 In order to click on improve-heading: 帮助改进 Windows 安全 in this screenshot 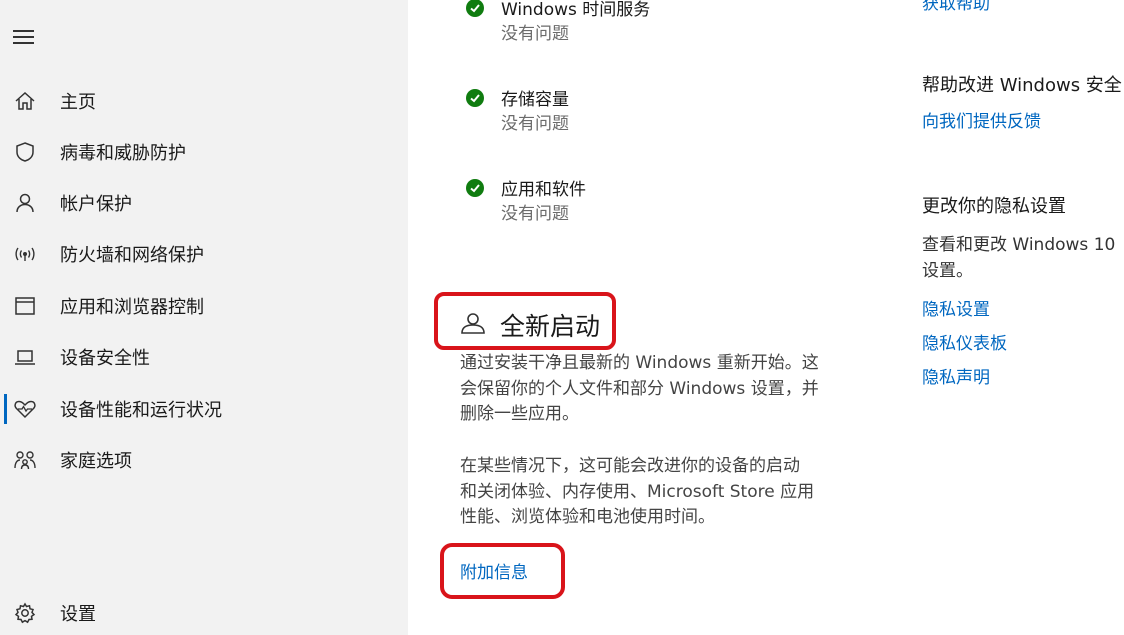, I will do `click(1022, 85)`.